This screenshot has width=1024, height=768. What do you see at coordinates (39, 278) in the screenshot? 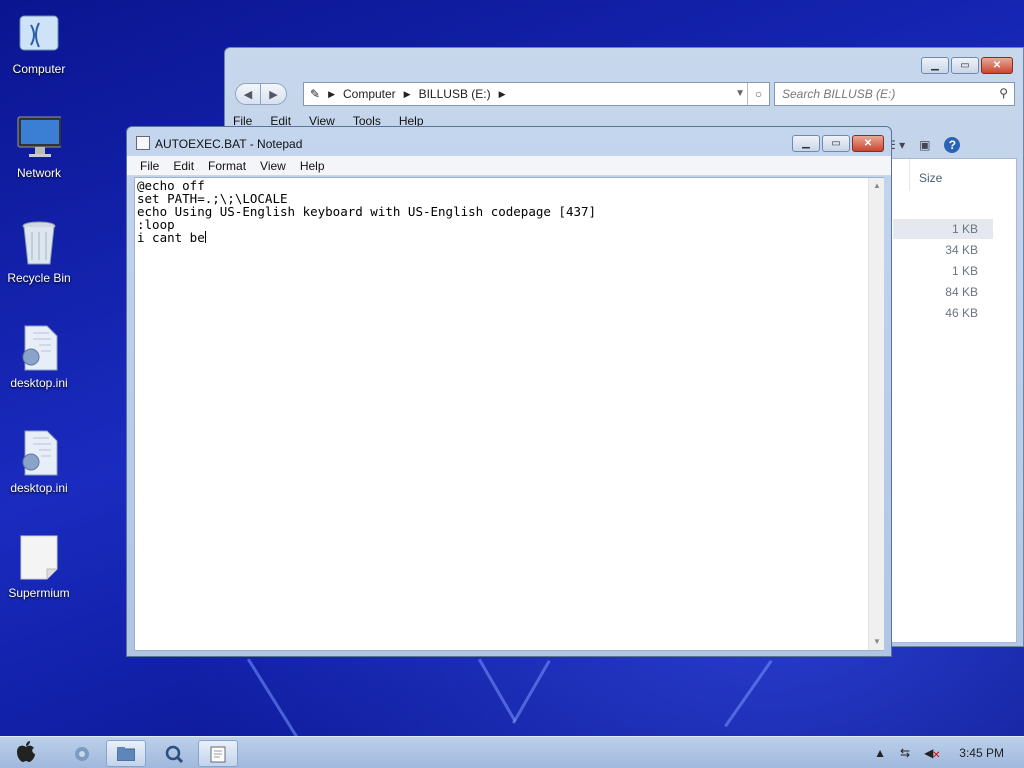
I see `desktop-icon-label: Recycle Bin` at bounding box center [39, 278].